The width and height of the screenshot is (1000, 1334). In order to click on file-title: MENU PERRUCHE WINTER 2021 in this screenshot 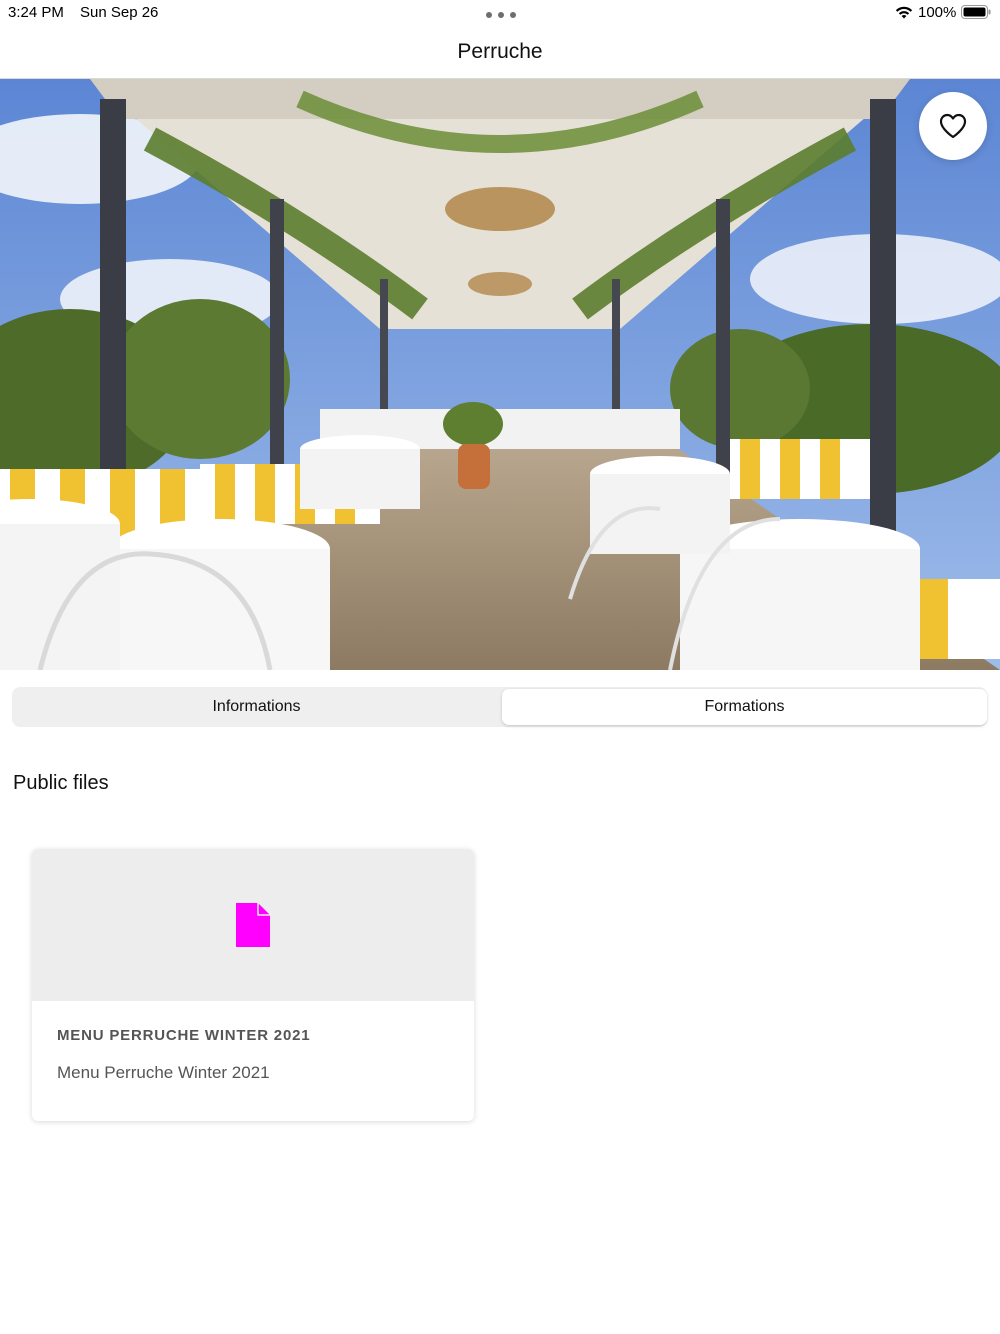, I will do `click(184, 1035)`.